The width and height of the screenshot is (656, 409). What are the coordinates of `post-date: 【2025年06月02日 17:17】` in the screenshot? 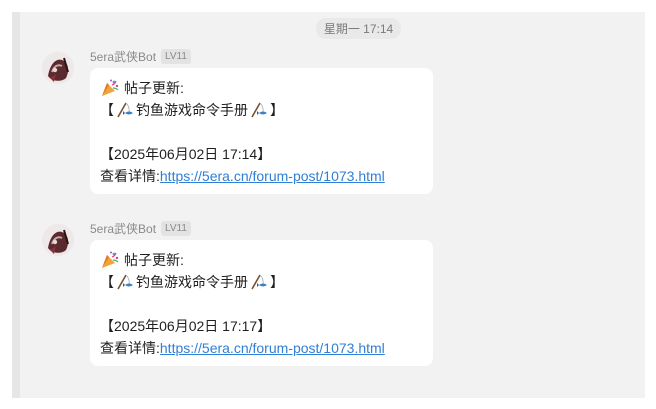 It's located at (186, 326).